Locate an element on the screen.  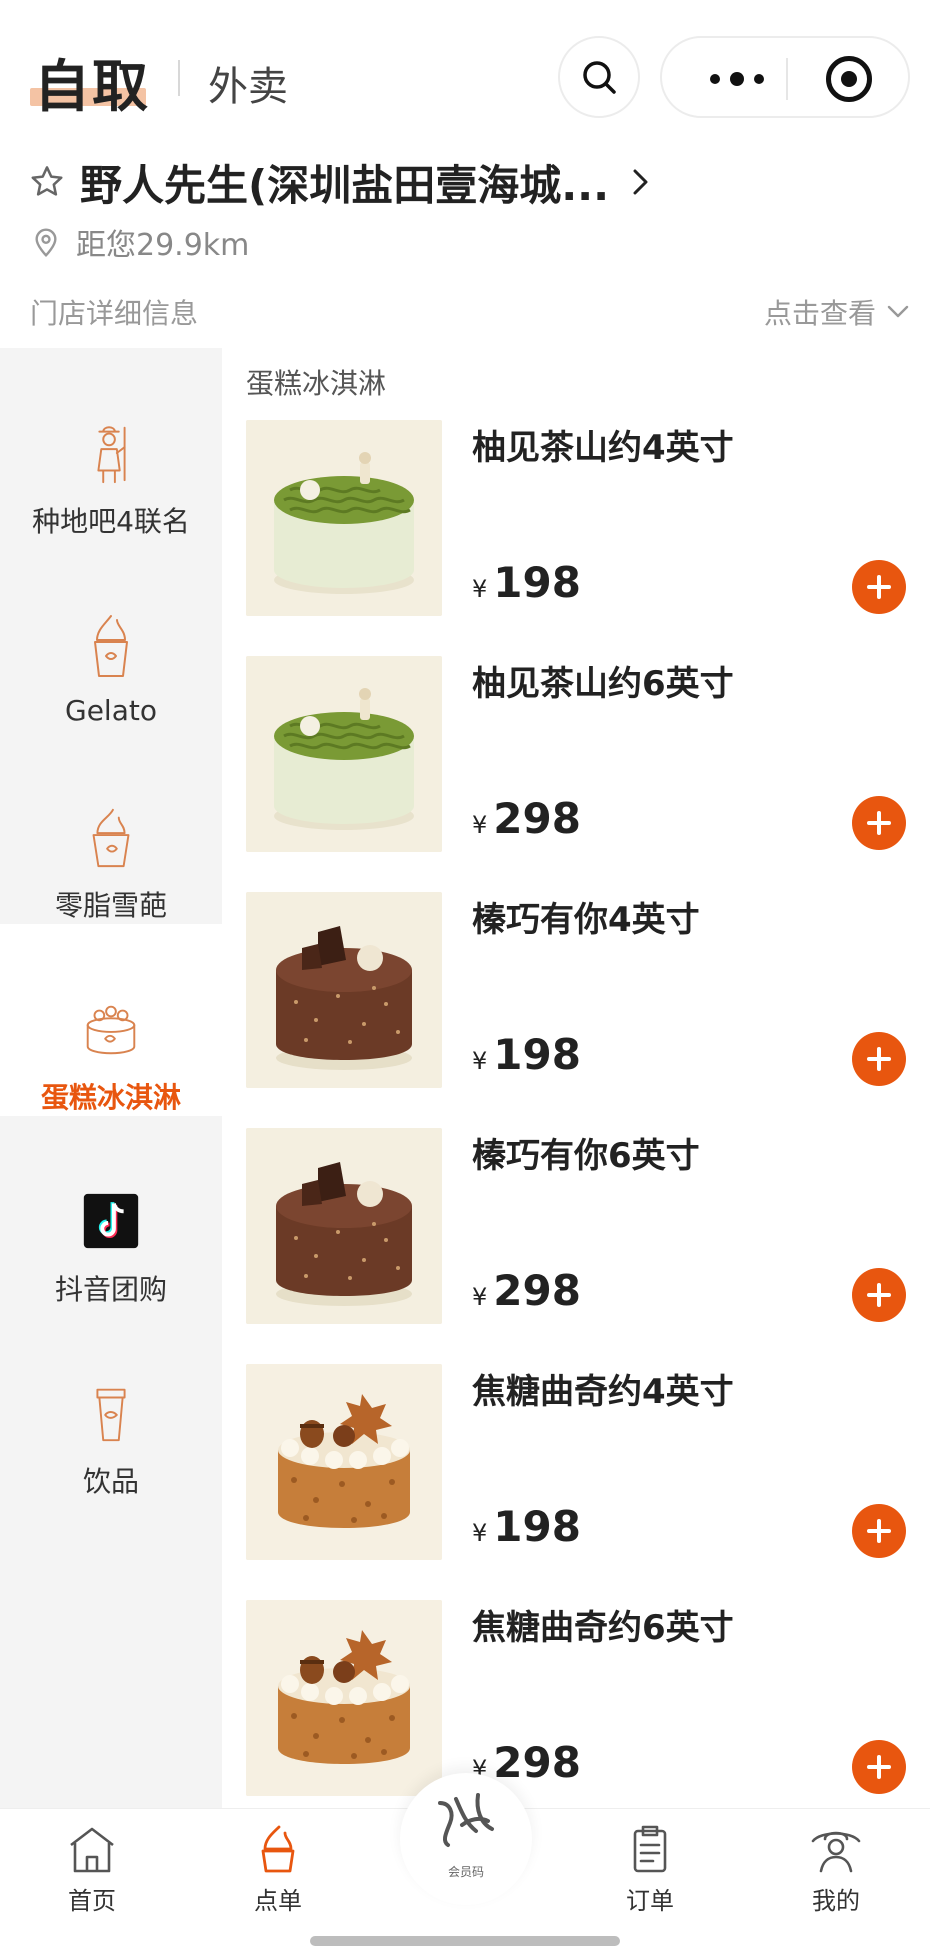
product-card: 柚见茶山约4英寸 ¥ 198 is located at coordinates (584, 520).